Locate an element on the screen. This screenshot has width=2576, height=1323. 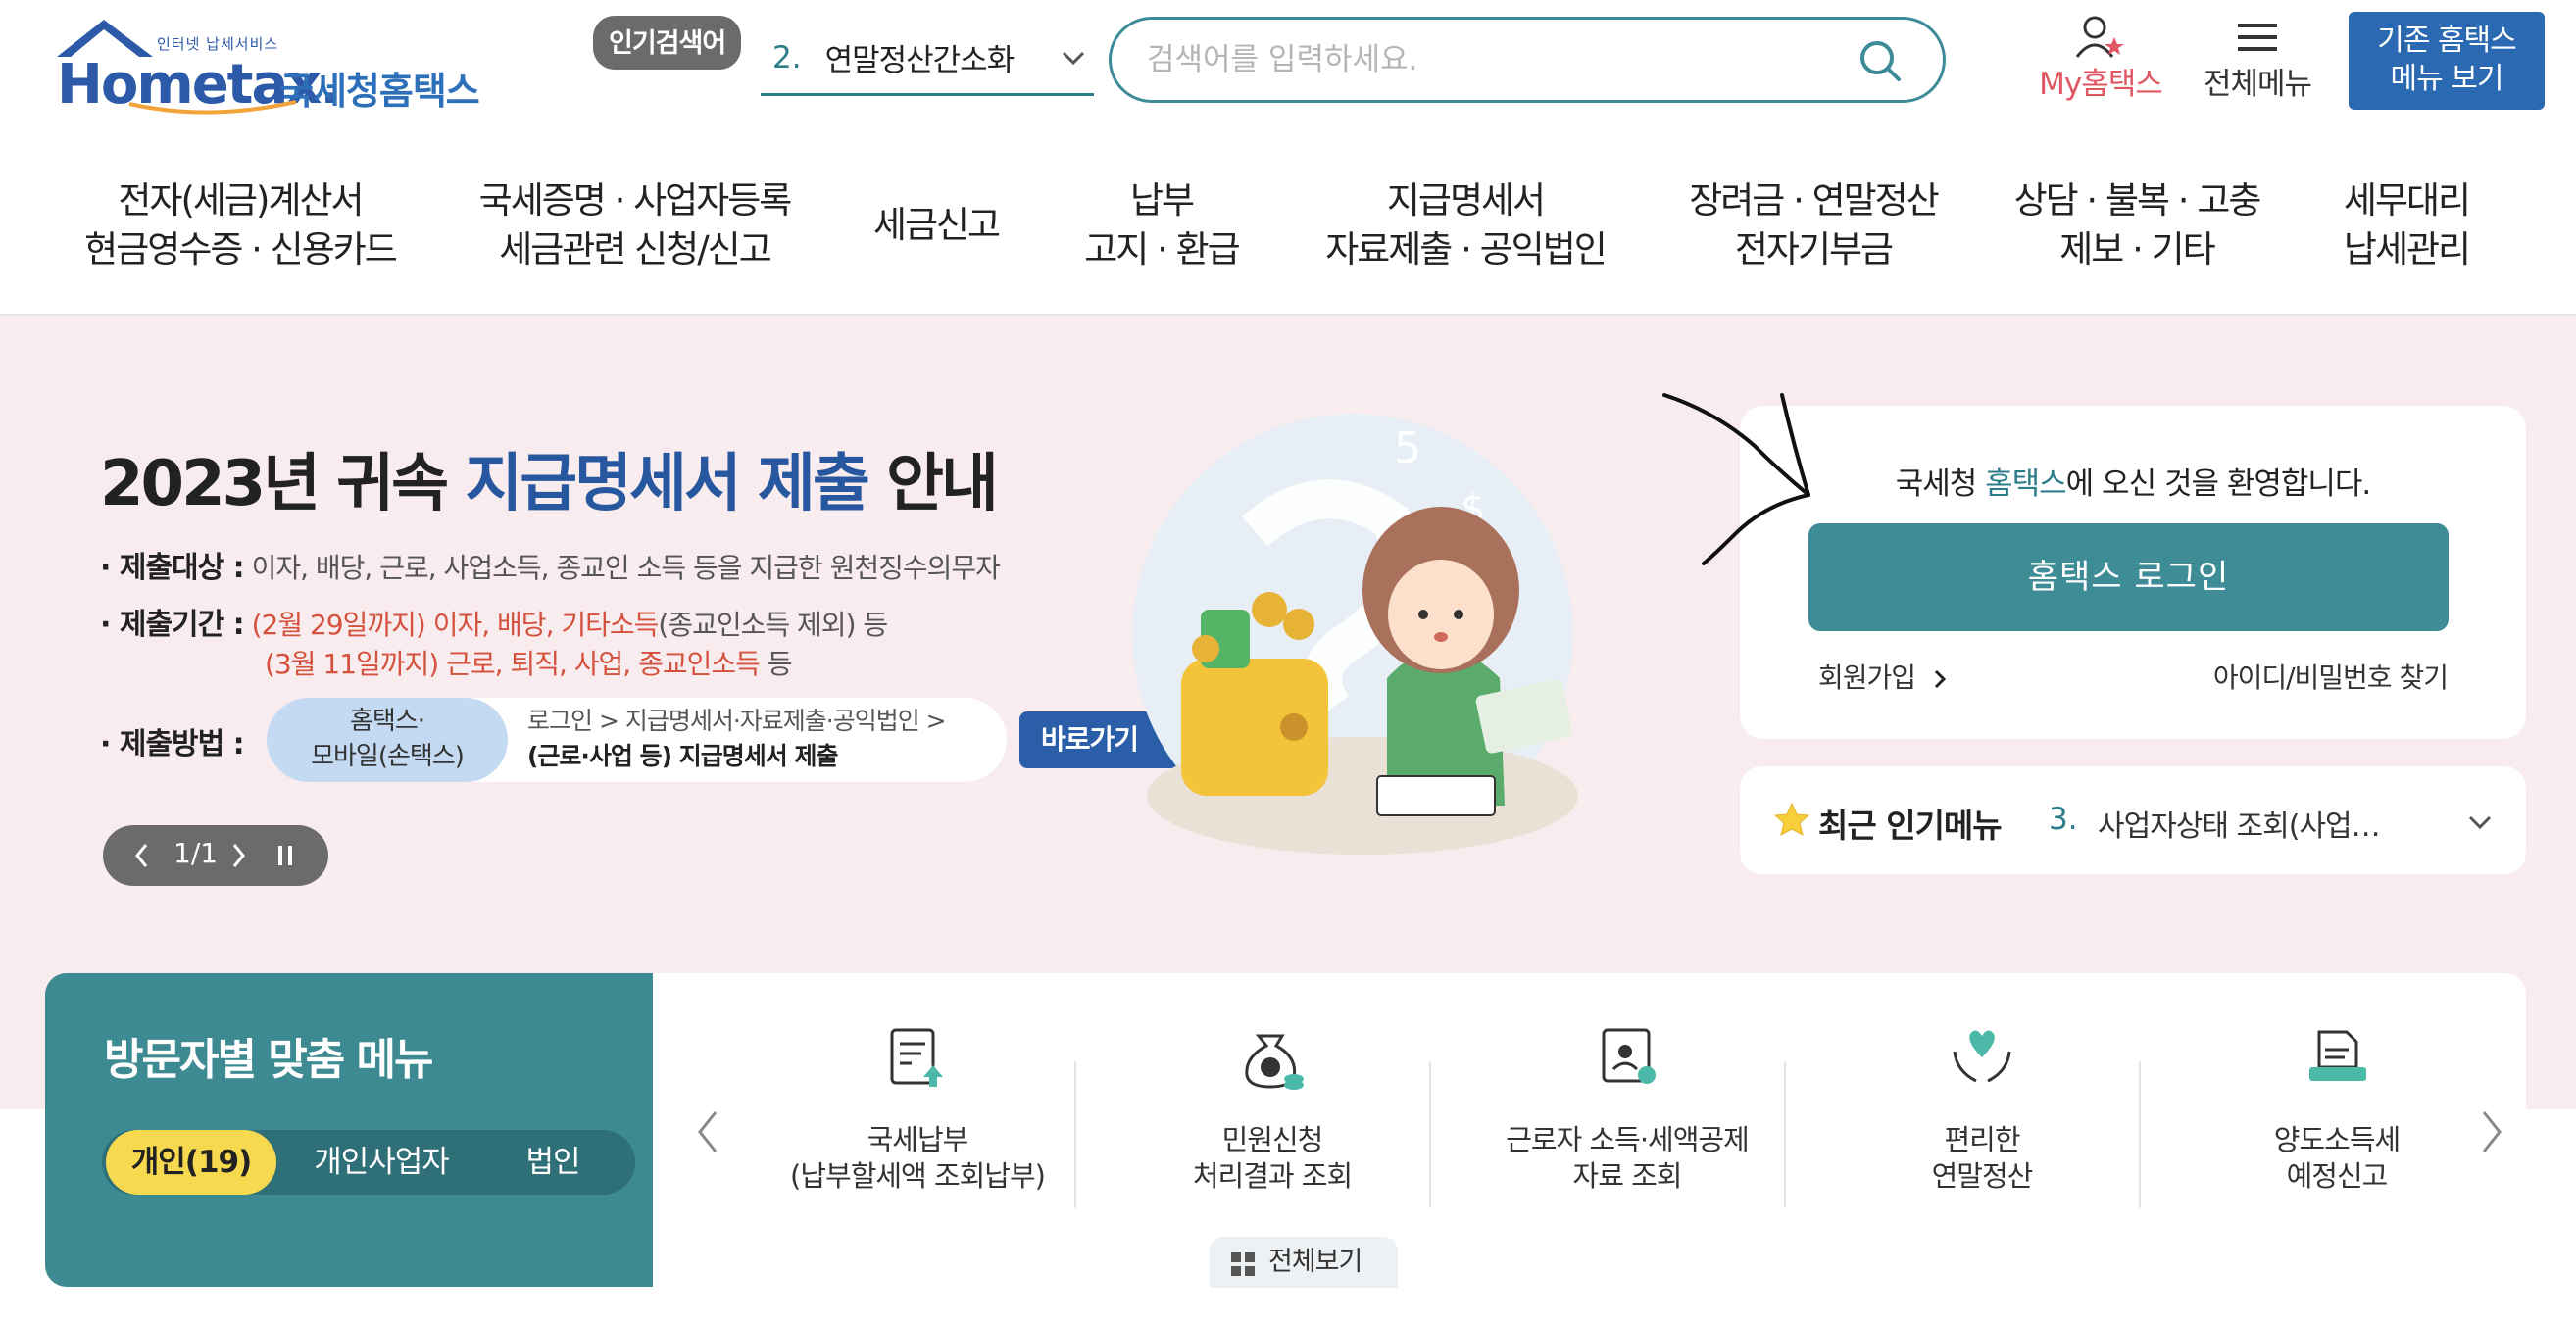
quick-item-tax-payment: 국세납부 (납부할세액 조회납부) is located at coordinates (917, 1108).